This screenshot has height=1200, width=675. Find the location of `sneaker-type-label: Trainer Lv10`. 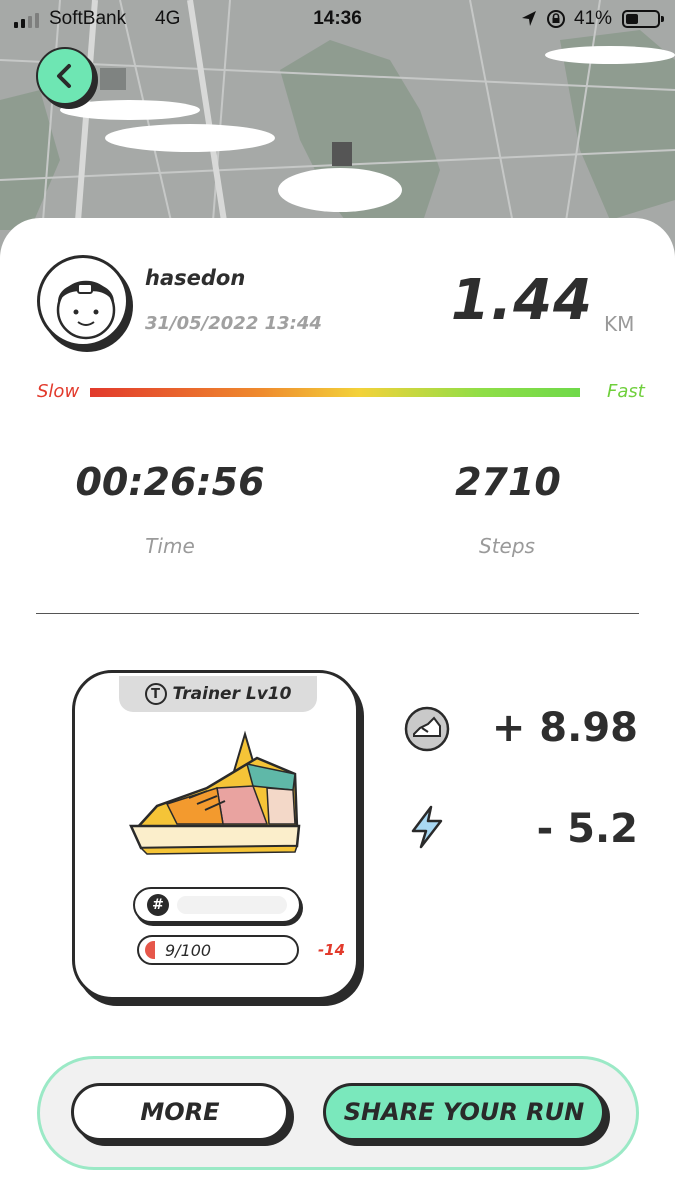

sneaker-type-label: Trainer Lv10 is located at coordinates (232, 694).